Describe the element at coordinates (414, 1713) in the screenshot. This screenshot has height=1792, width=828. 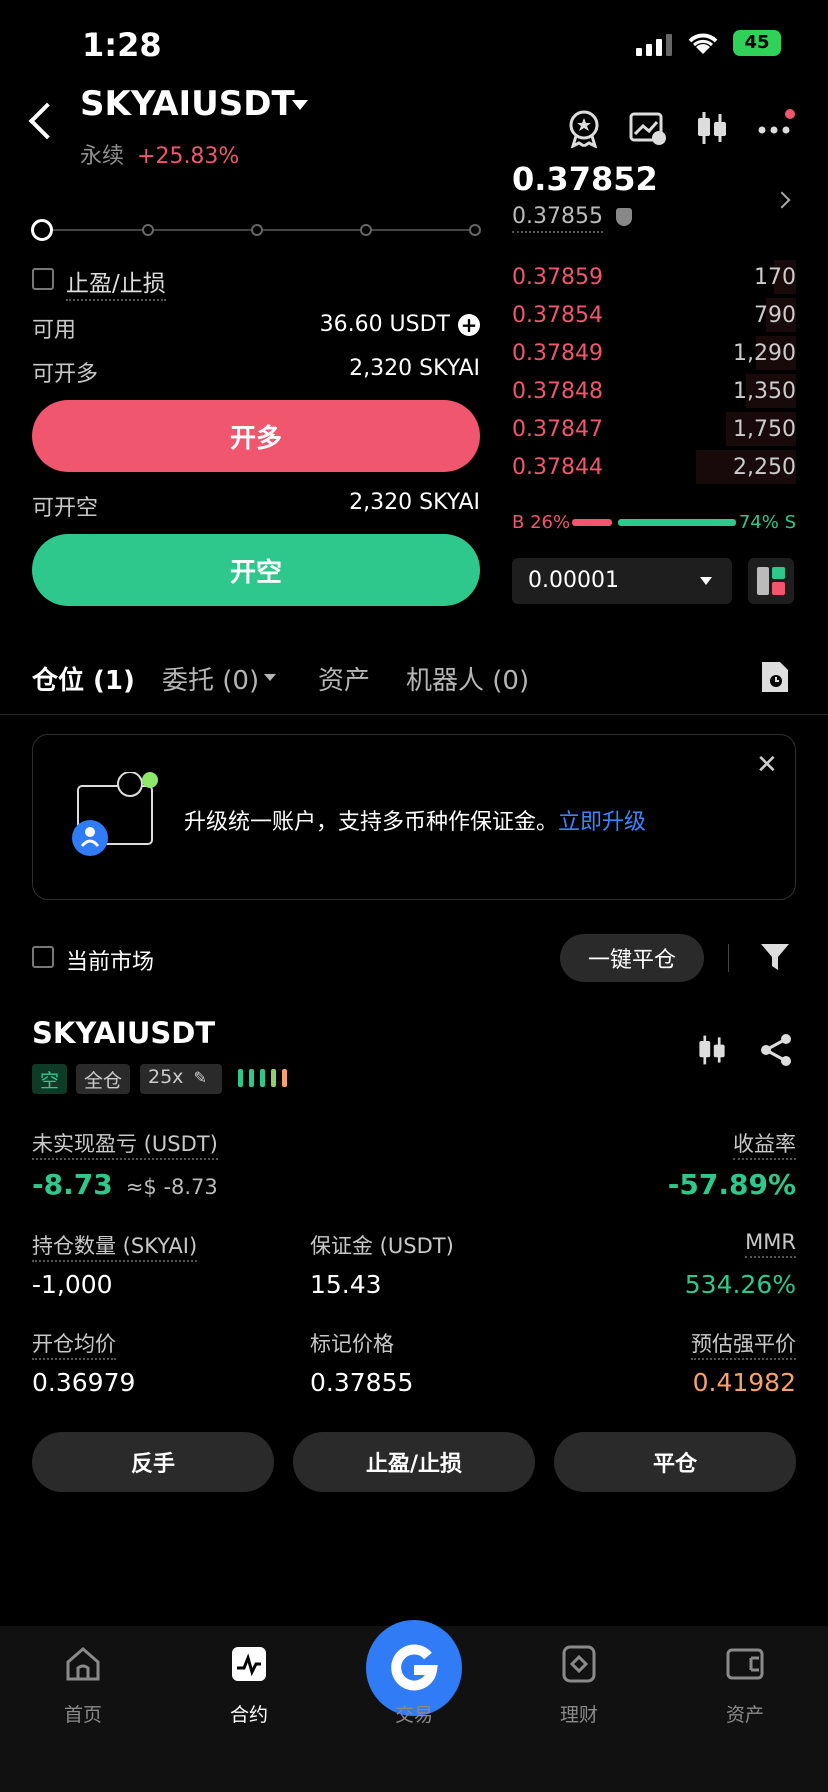
I see `nav-trade: 交易` at that location.